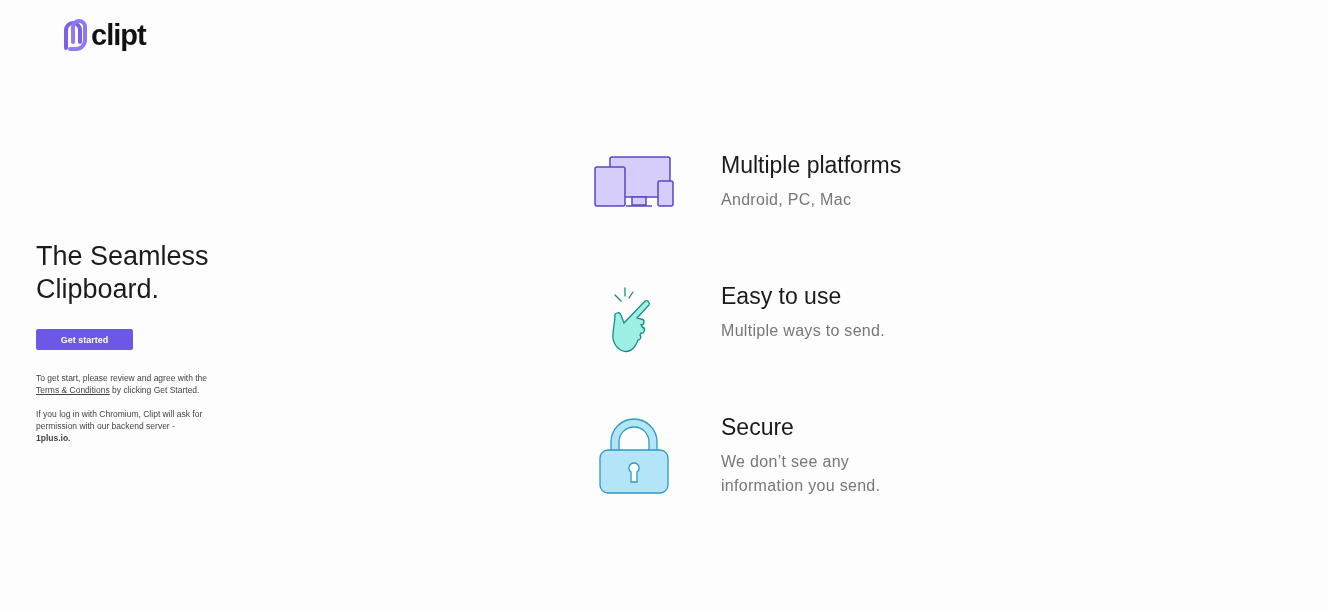  I want to click on logo-wordmark: clipt, so click(118, 35).